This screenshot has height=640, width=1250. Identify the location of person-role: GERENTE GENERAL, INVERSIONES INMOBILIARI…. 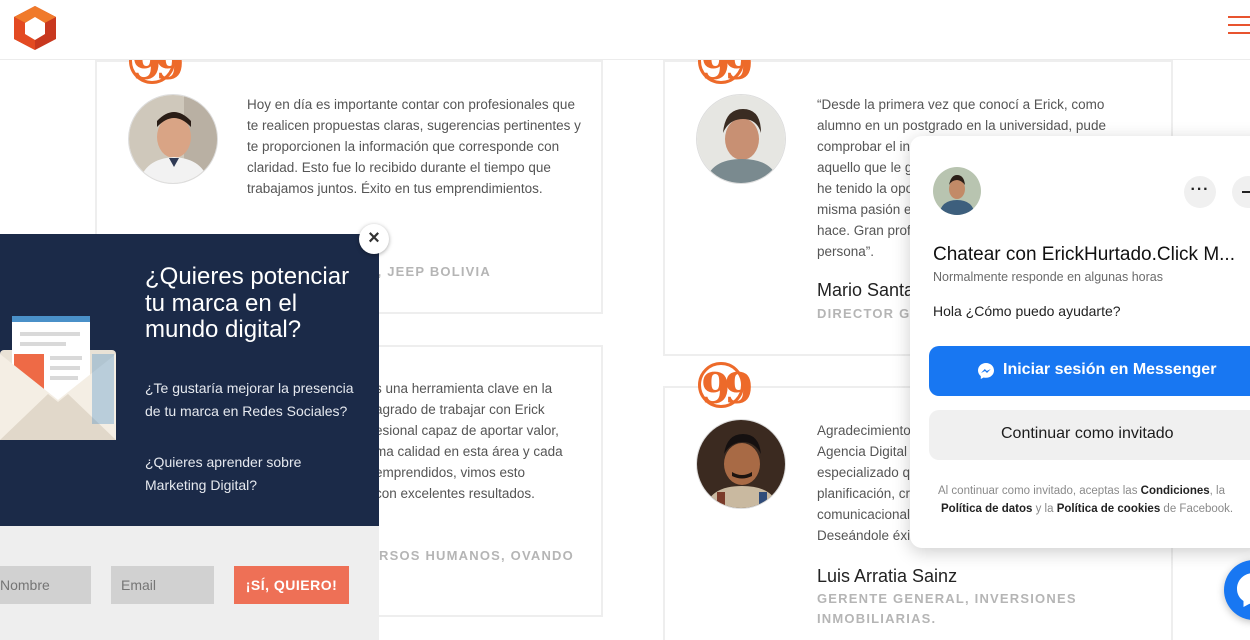
(947, 608).